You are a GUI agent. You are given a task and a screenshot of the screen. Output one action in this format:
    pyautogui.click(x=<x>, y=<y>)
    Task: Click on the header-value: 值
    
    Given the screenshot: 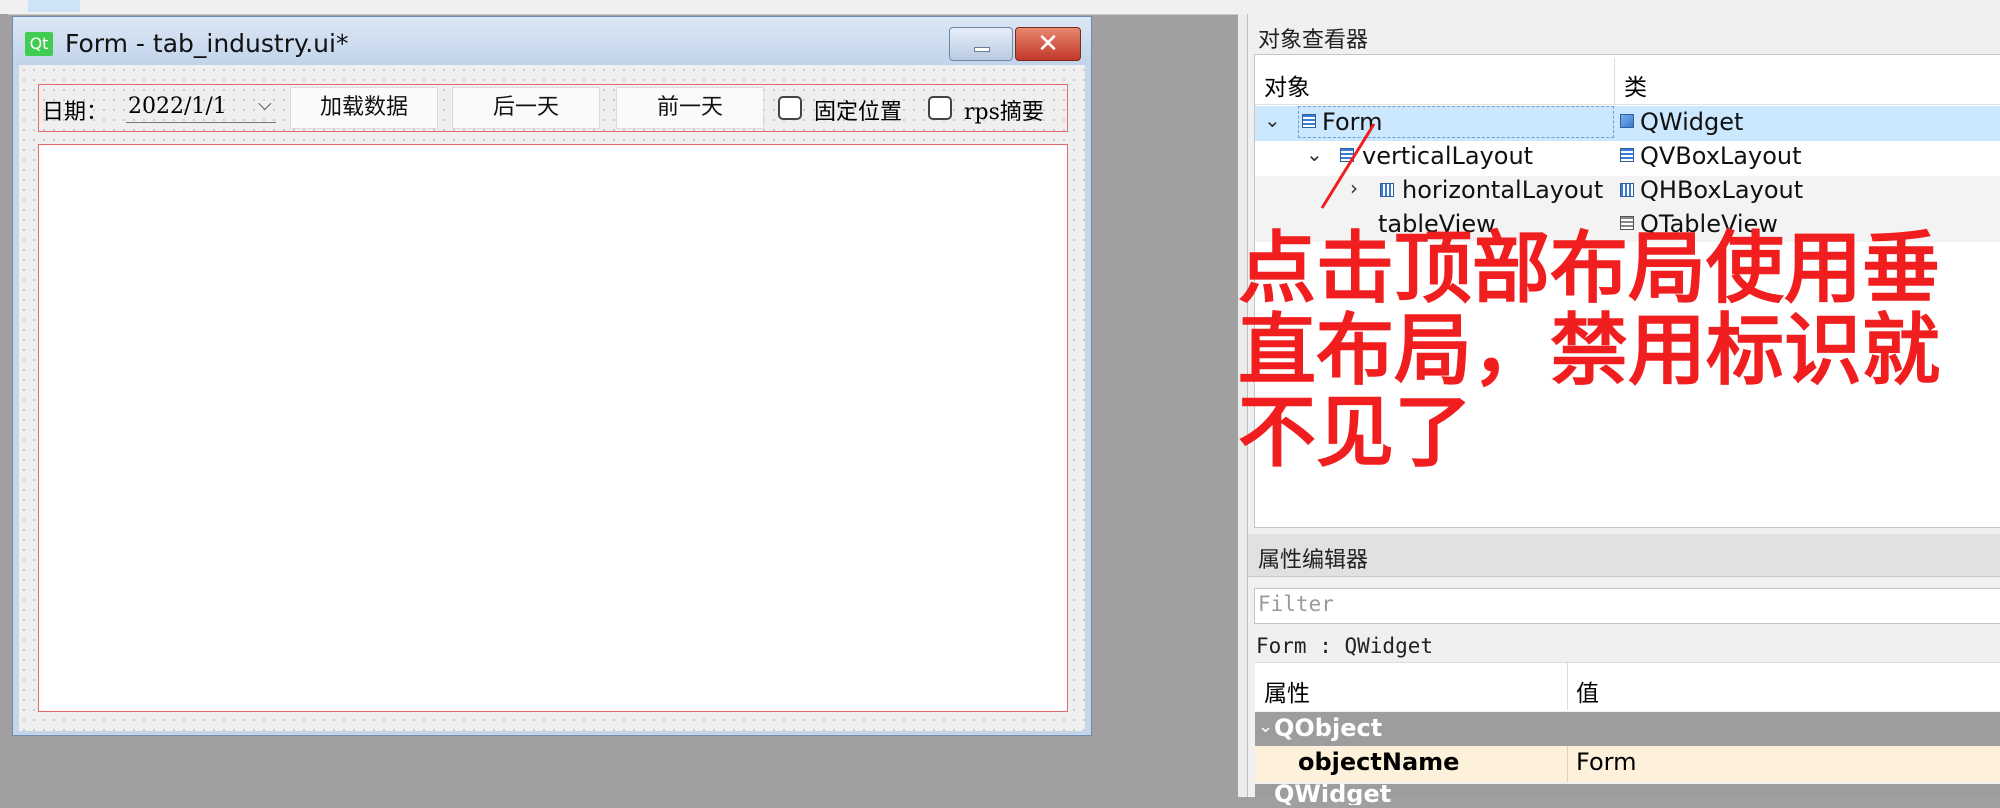 What is the action you would take?
    pyautogui.click(x=1587, y=691)
    